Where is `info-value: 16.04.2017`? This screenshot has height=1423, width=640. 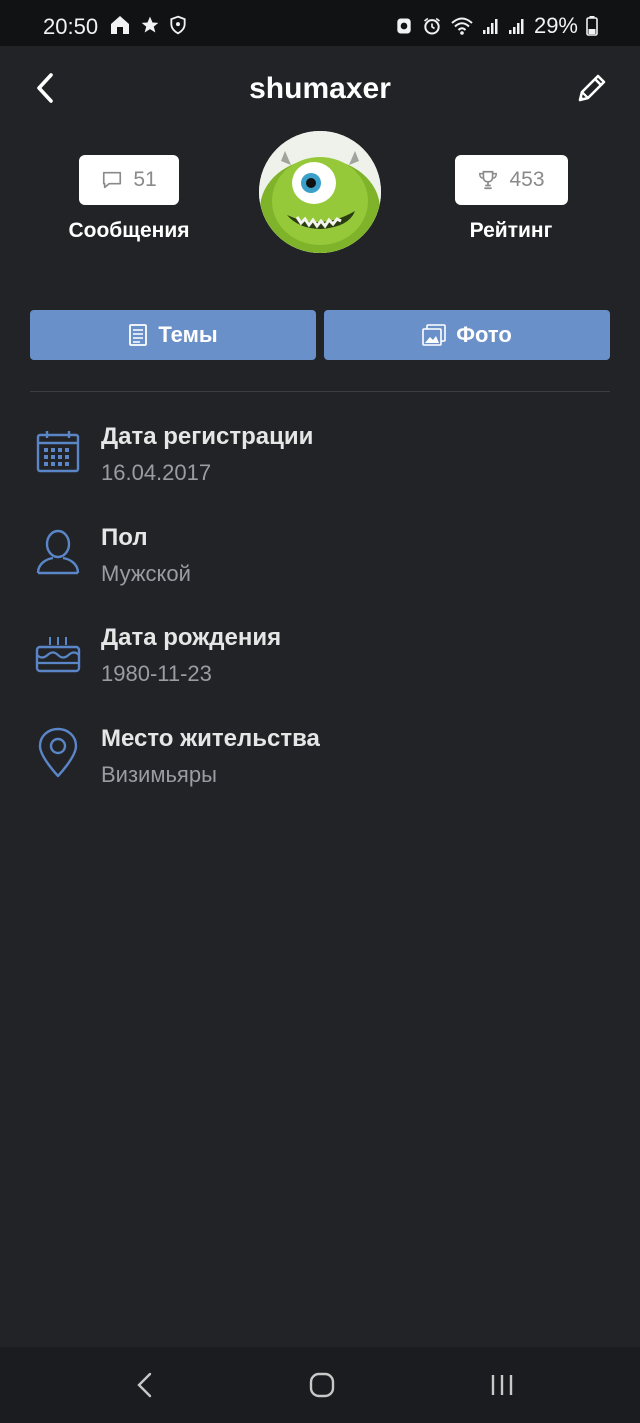
info-value: 16.04.2017 is located at coordinates (156, 472).